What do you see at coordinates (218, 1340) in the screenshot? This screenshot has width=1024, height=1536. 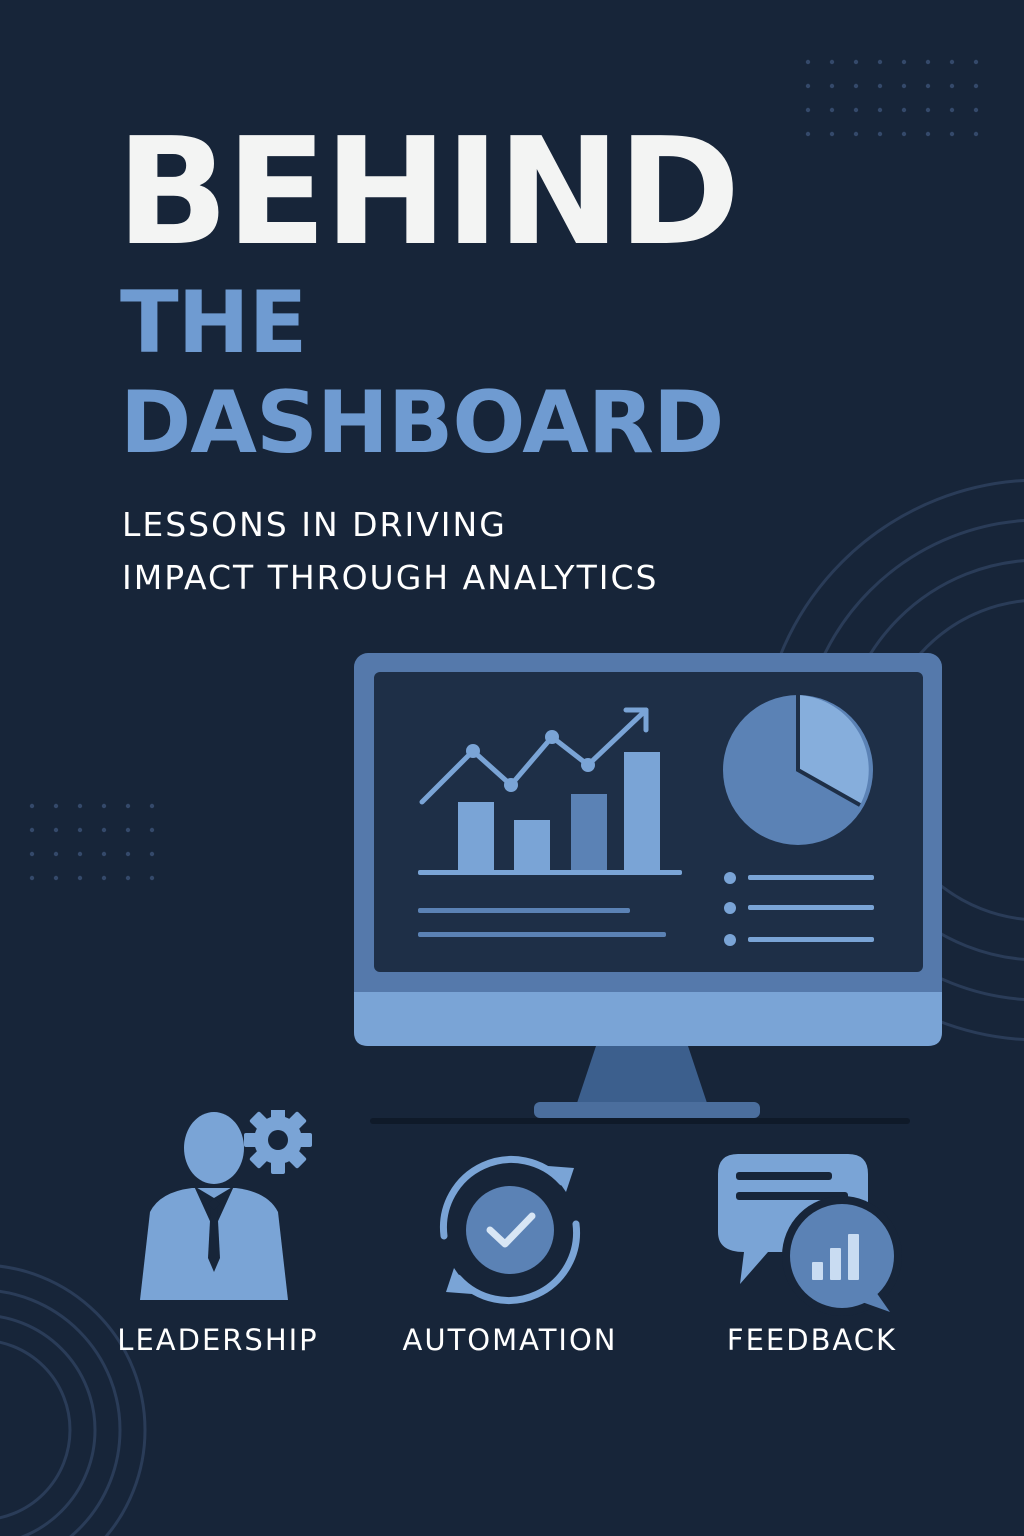 I see `feature-label-leadership: LEADERSHIP` at bounding box center [218, 1340].